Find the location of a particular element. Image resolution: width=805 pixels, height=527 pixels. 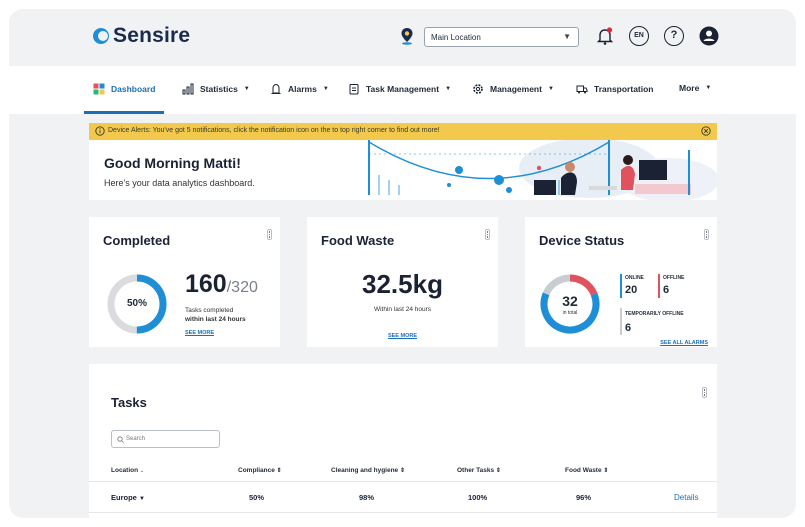

completed-percent: 50% is located at coordinates (136, 303).